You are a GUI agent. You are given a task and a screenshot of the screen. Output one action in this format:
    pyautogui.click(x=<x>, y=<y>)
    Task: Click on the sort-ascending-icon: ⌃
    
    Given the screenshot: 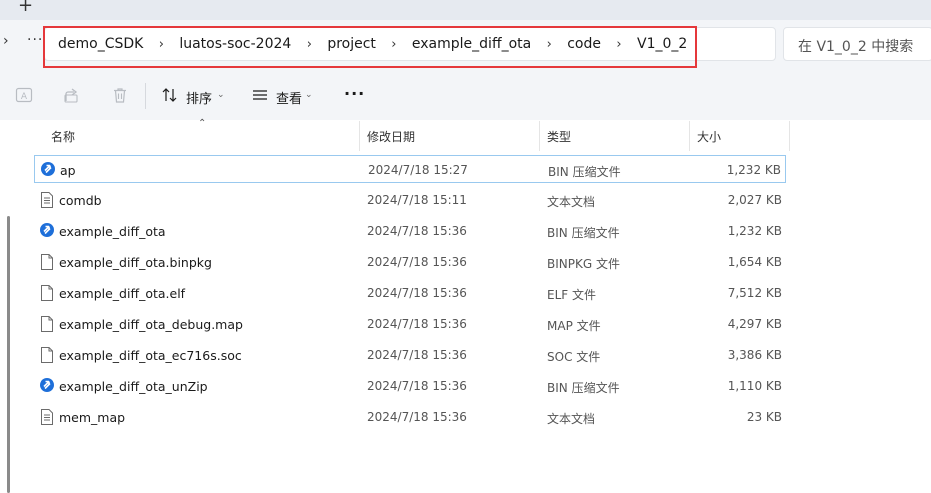 What is the action you would take?
    pyautogui.click(x=202, y=123)
    